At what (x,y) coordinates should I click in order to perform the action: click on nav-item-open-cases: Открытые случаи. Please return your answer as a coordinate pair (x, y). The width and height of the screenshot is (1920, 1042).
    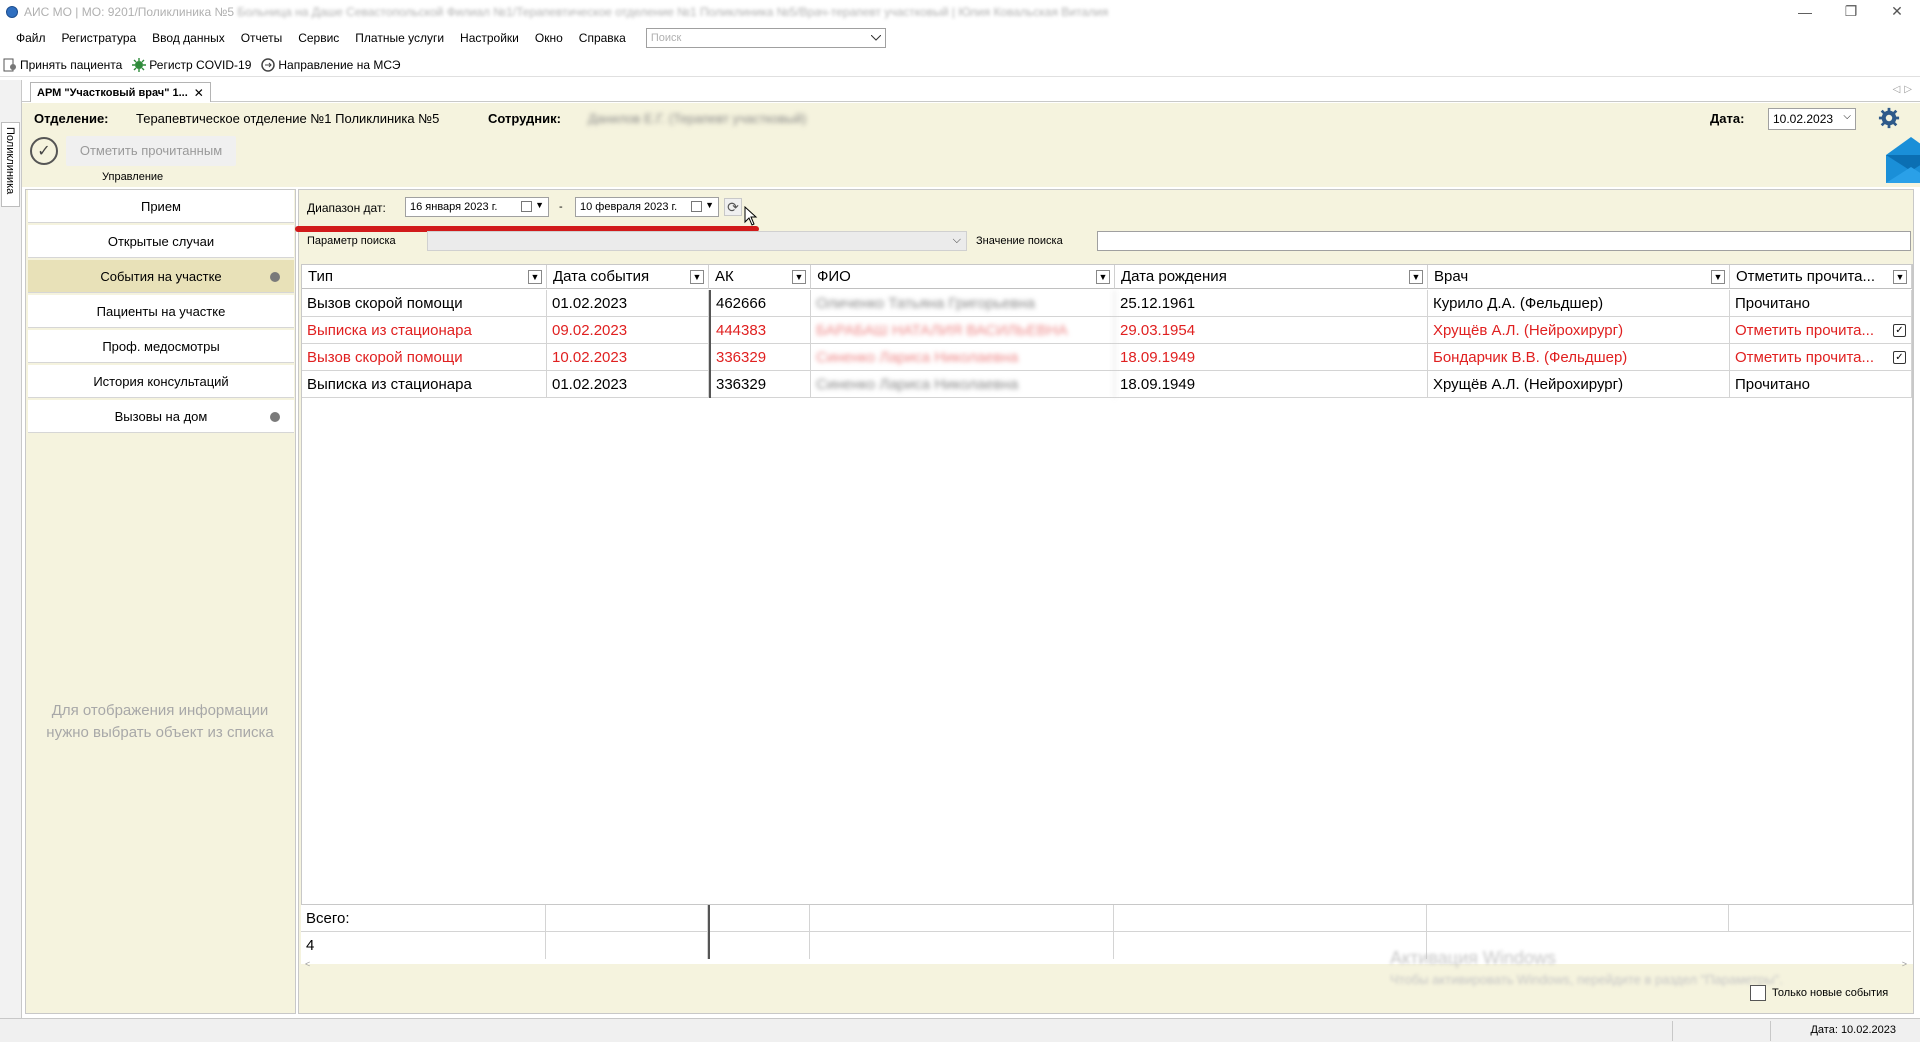
    Looking at the image, I should click on (161, 241).